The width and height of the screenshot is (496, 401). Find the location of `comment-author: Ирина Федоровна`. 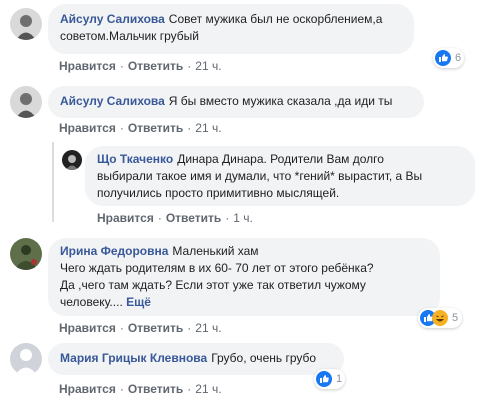

comment-author: Ирина Федоровна is located at coordinates (114, 251).